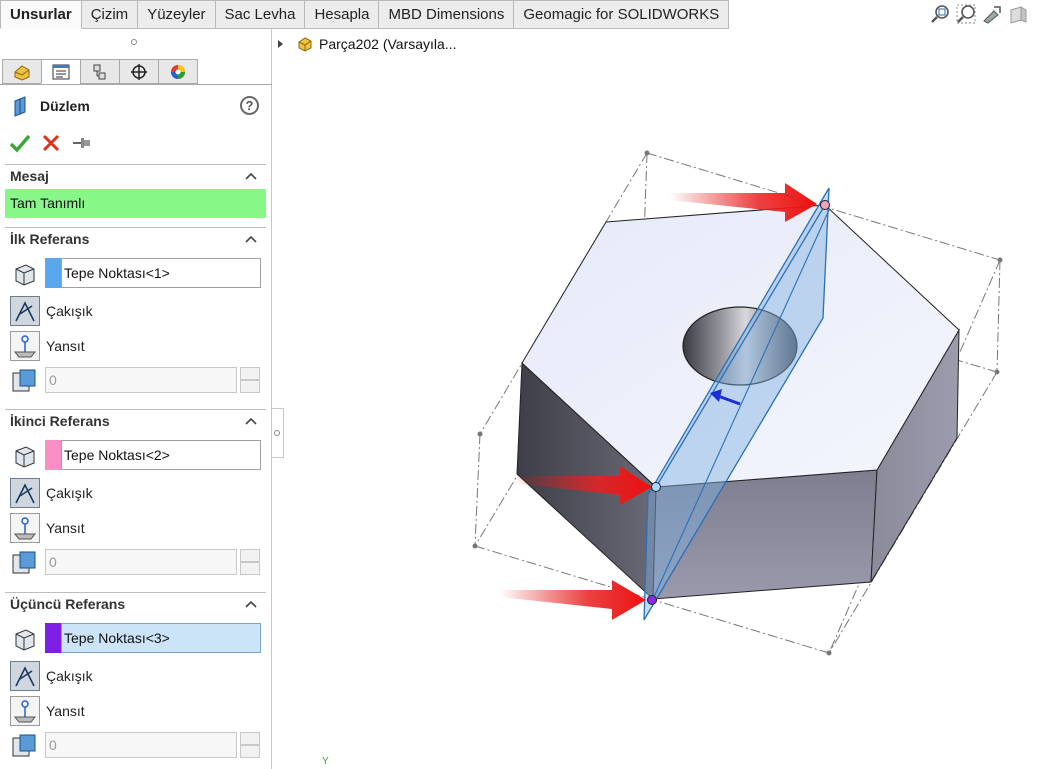 The image size is (1062, 769). Describe the element at coordinates (141, 562) in the screenshot. I see `second-count-input: 0` at that location.